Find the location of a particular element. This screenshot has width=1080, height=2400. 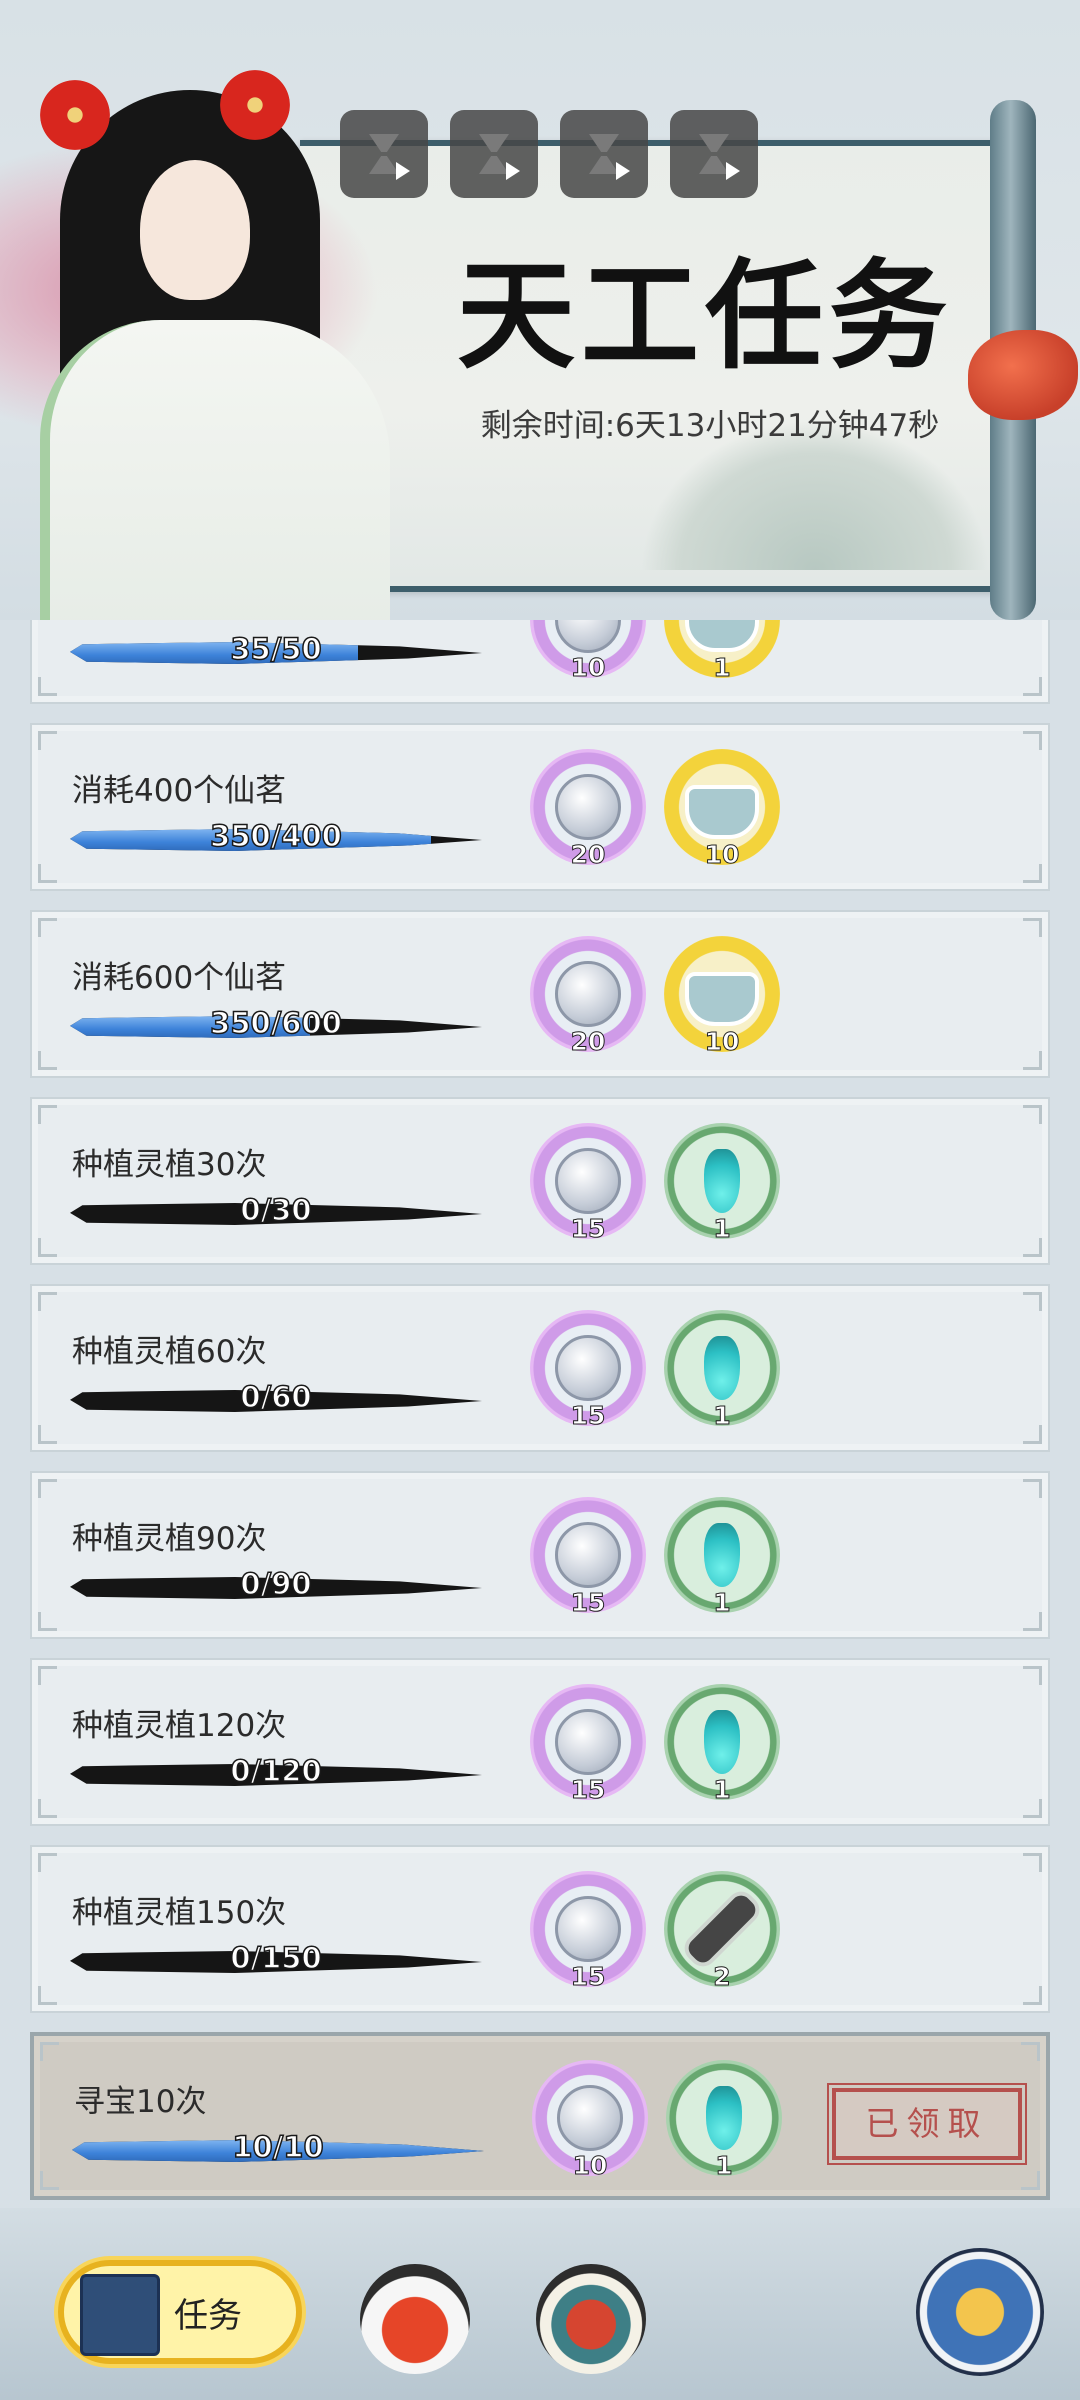

nav-tasks-button: 任务 is located at coordinates (180, 2312).